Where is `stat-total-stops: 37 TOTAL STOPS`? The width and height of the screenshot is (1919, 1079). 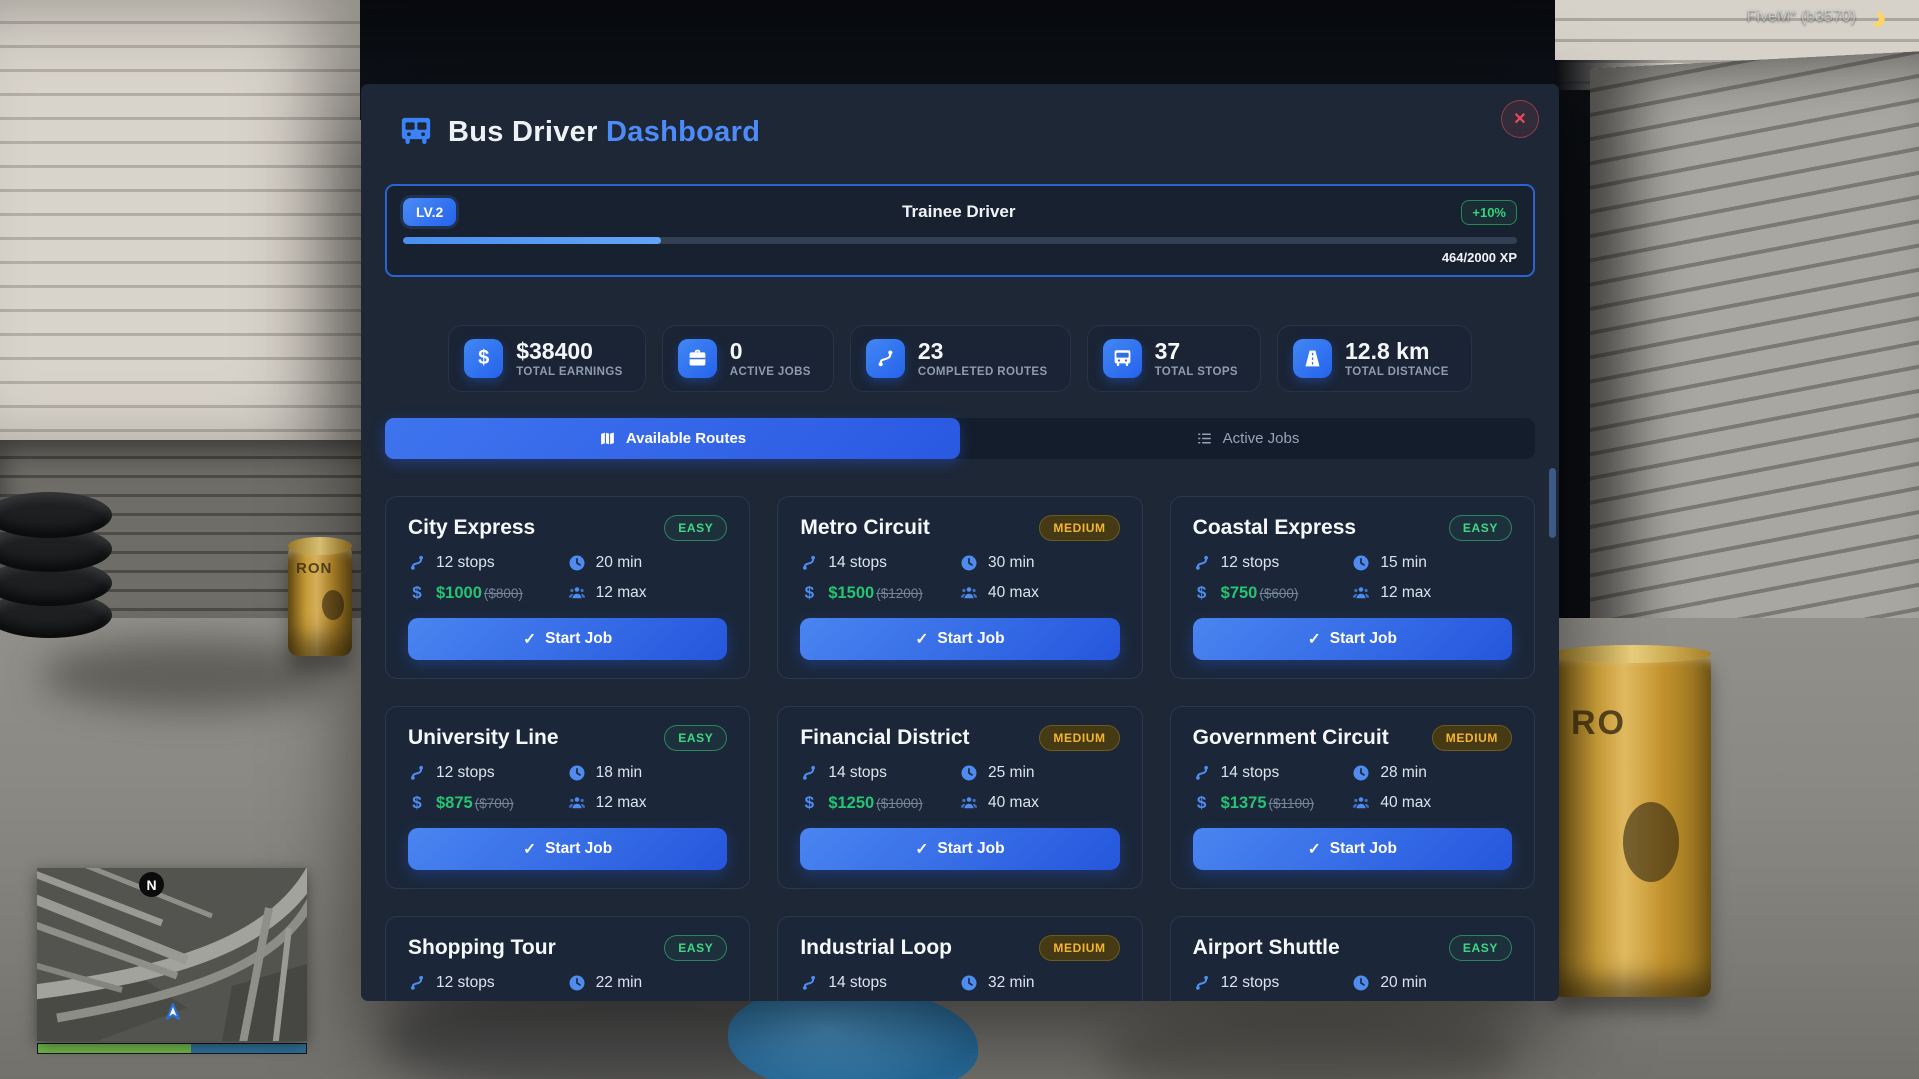
stat-total-stops: 37 TOTAL STOPS is located at coordinates (1174, 359).